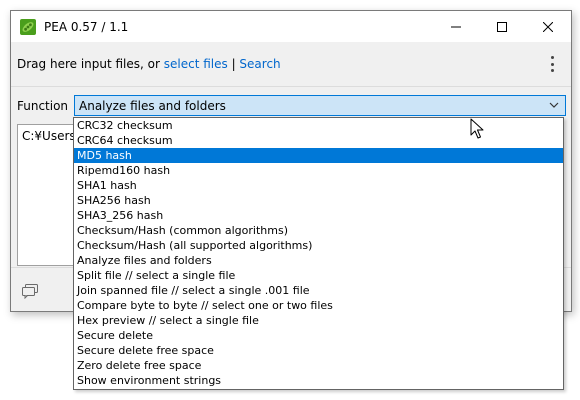 The image size is (580, 400). Describe the element at coordinates (90, 64) in the screenshot. I see `drop-text: Drag here input files, or` at that location.